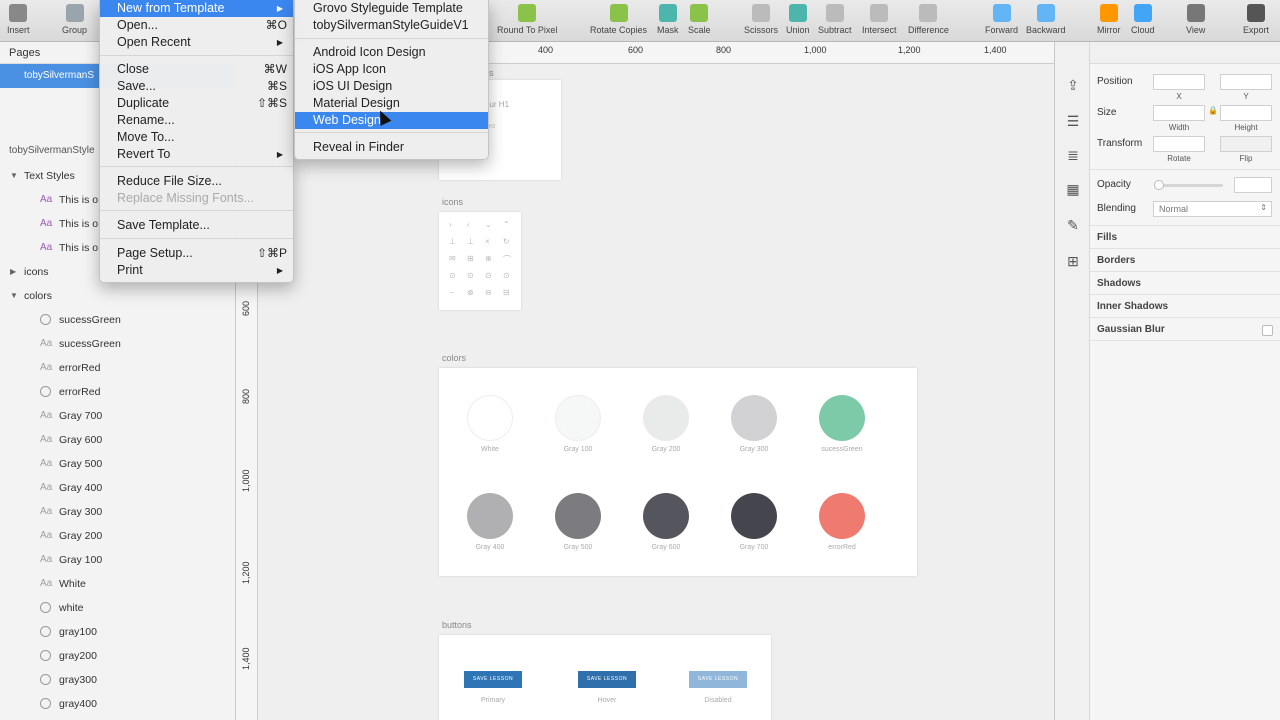 The height and width of the screenshot is (720, 1280). Describe the element at coordinates (451, 292) in the screenshot. I see `sample-icon: −` at that location.